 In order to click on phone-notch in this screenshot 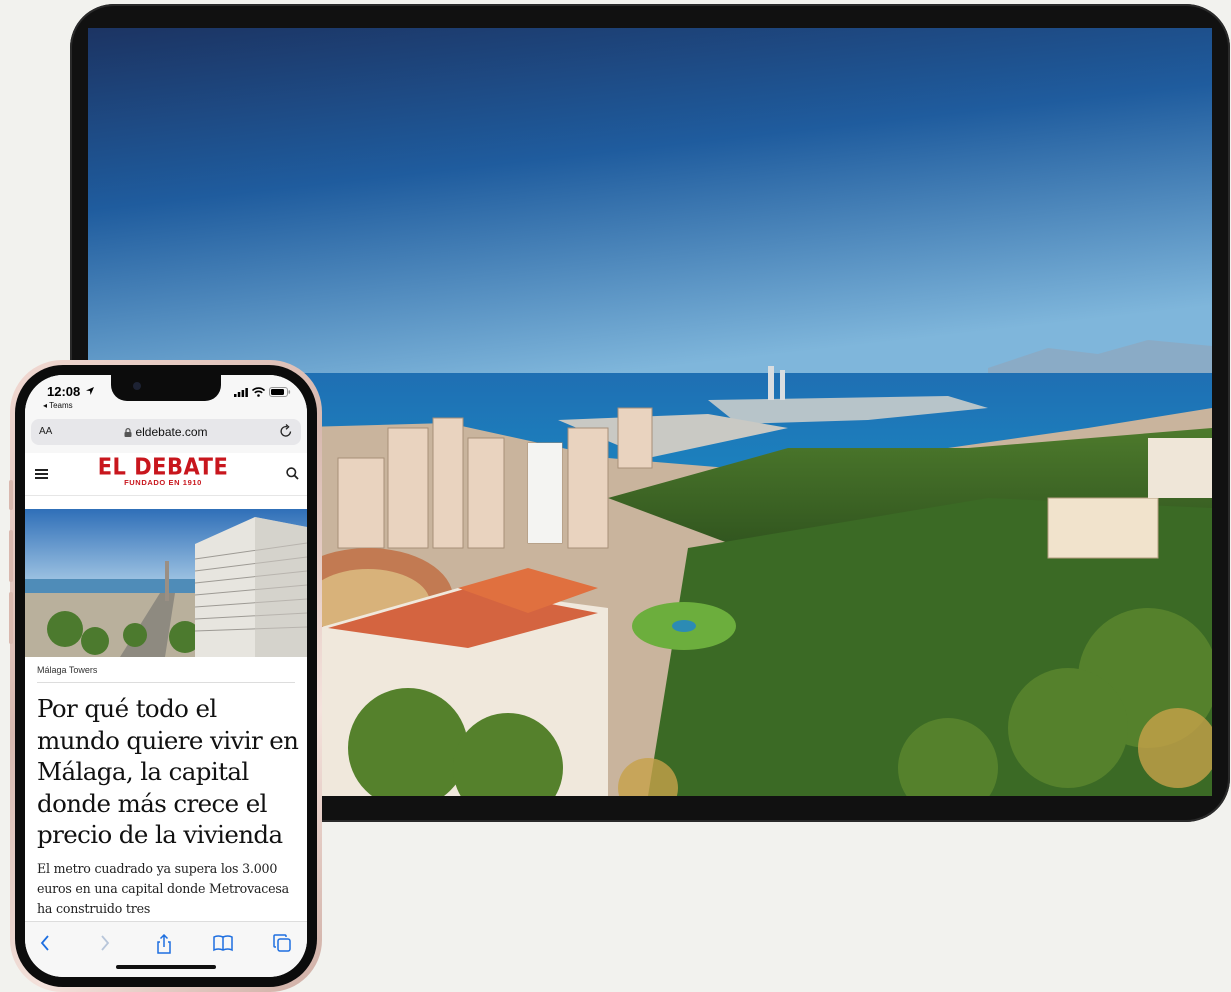, I will do `click(166, 388)`.